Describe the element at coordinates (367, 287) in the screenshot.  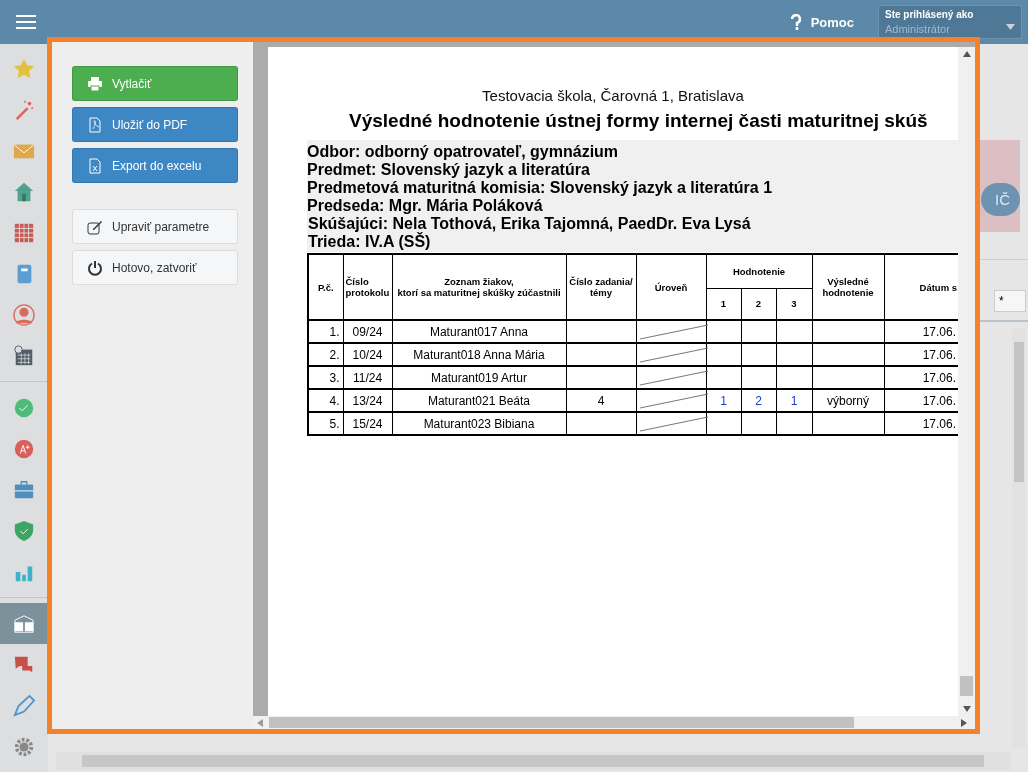
I see `column-header: Číslo protokolu` at that location.